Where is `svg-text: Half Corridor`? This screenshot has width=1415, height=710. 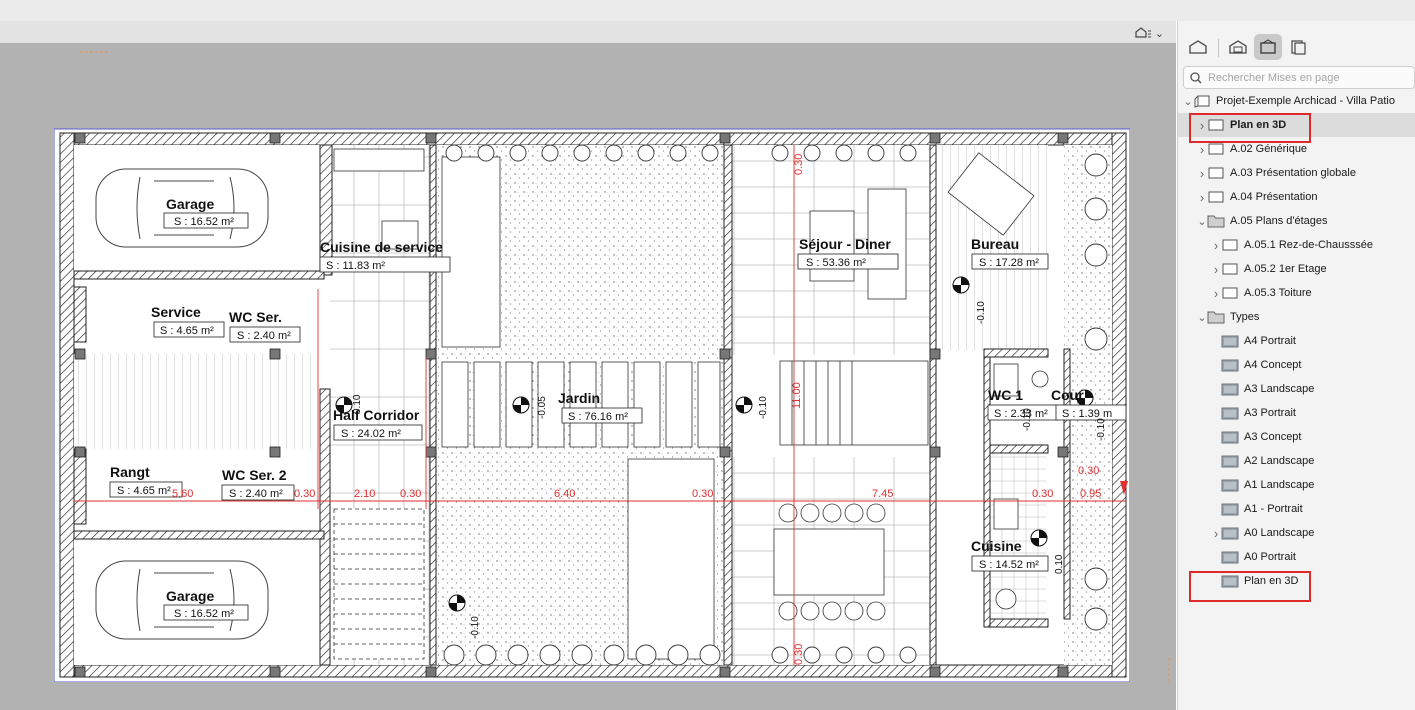
svg-text: Half Corridor is located at coordinates (376, 415).